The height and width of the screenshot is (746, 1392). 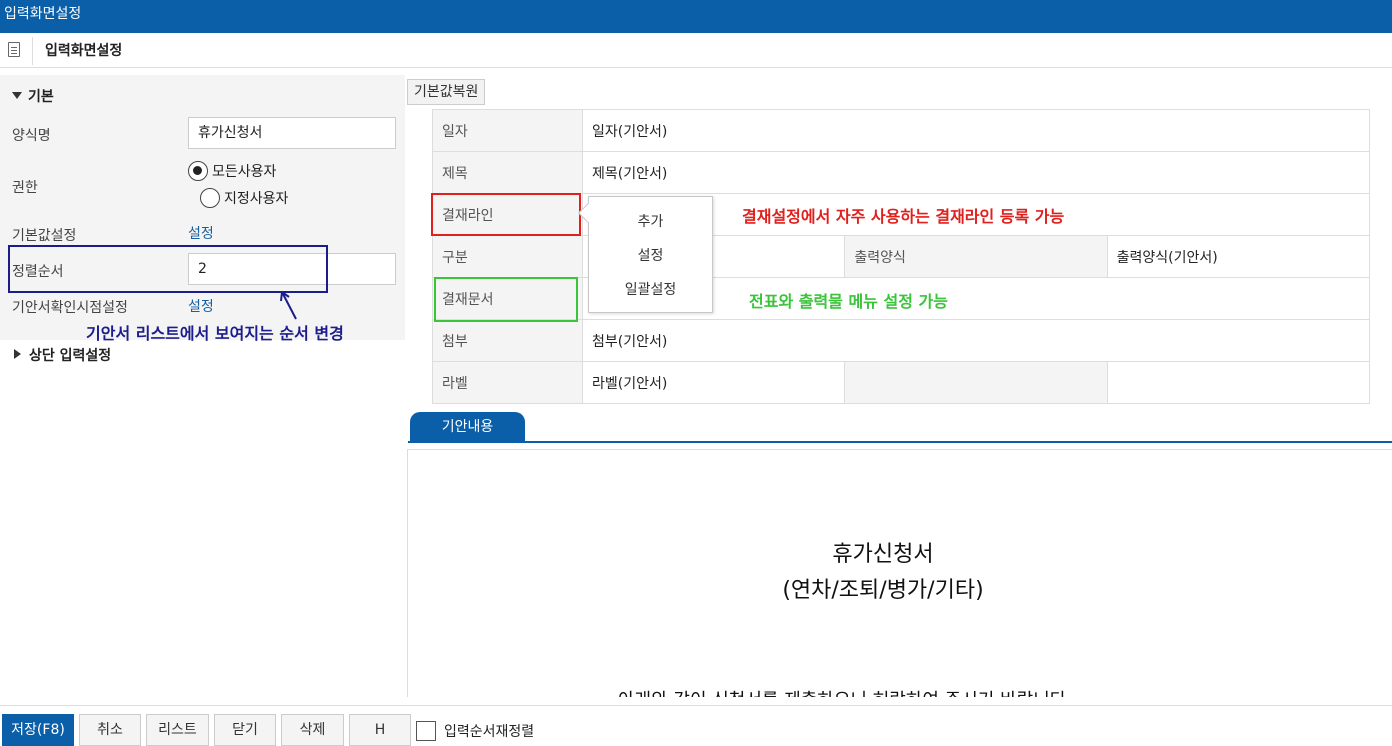 I want to click on document-title: 휴가신청서, so click(x=883, y=554).